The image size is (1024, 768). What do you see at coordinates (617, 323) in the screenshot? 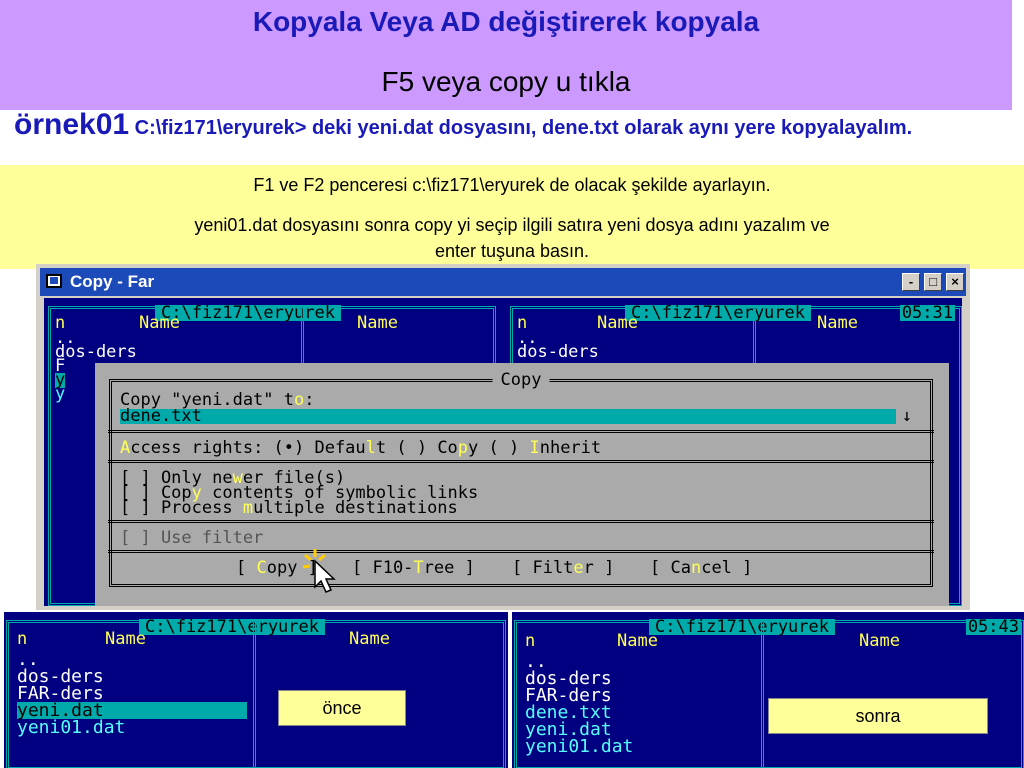
I see `right-col-name: Name` at bounding box center [617, 323].